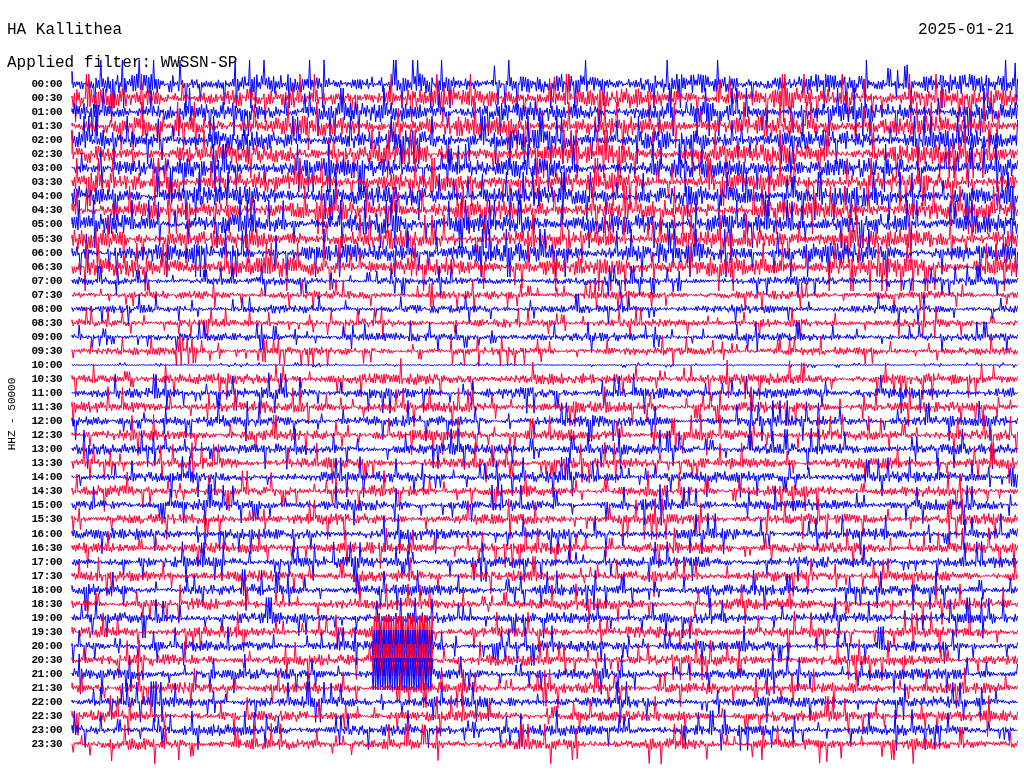 Image resolution: width=1024 pixels, height=780 pixels. Describe the element at coordinates (46, 393) in the screenshot. I see `time-label: 11:00` at that location.